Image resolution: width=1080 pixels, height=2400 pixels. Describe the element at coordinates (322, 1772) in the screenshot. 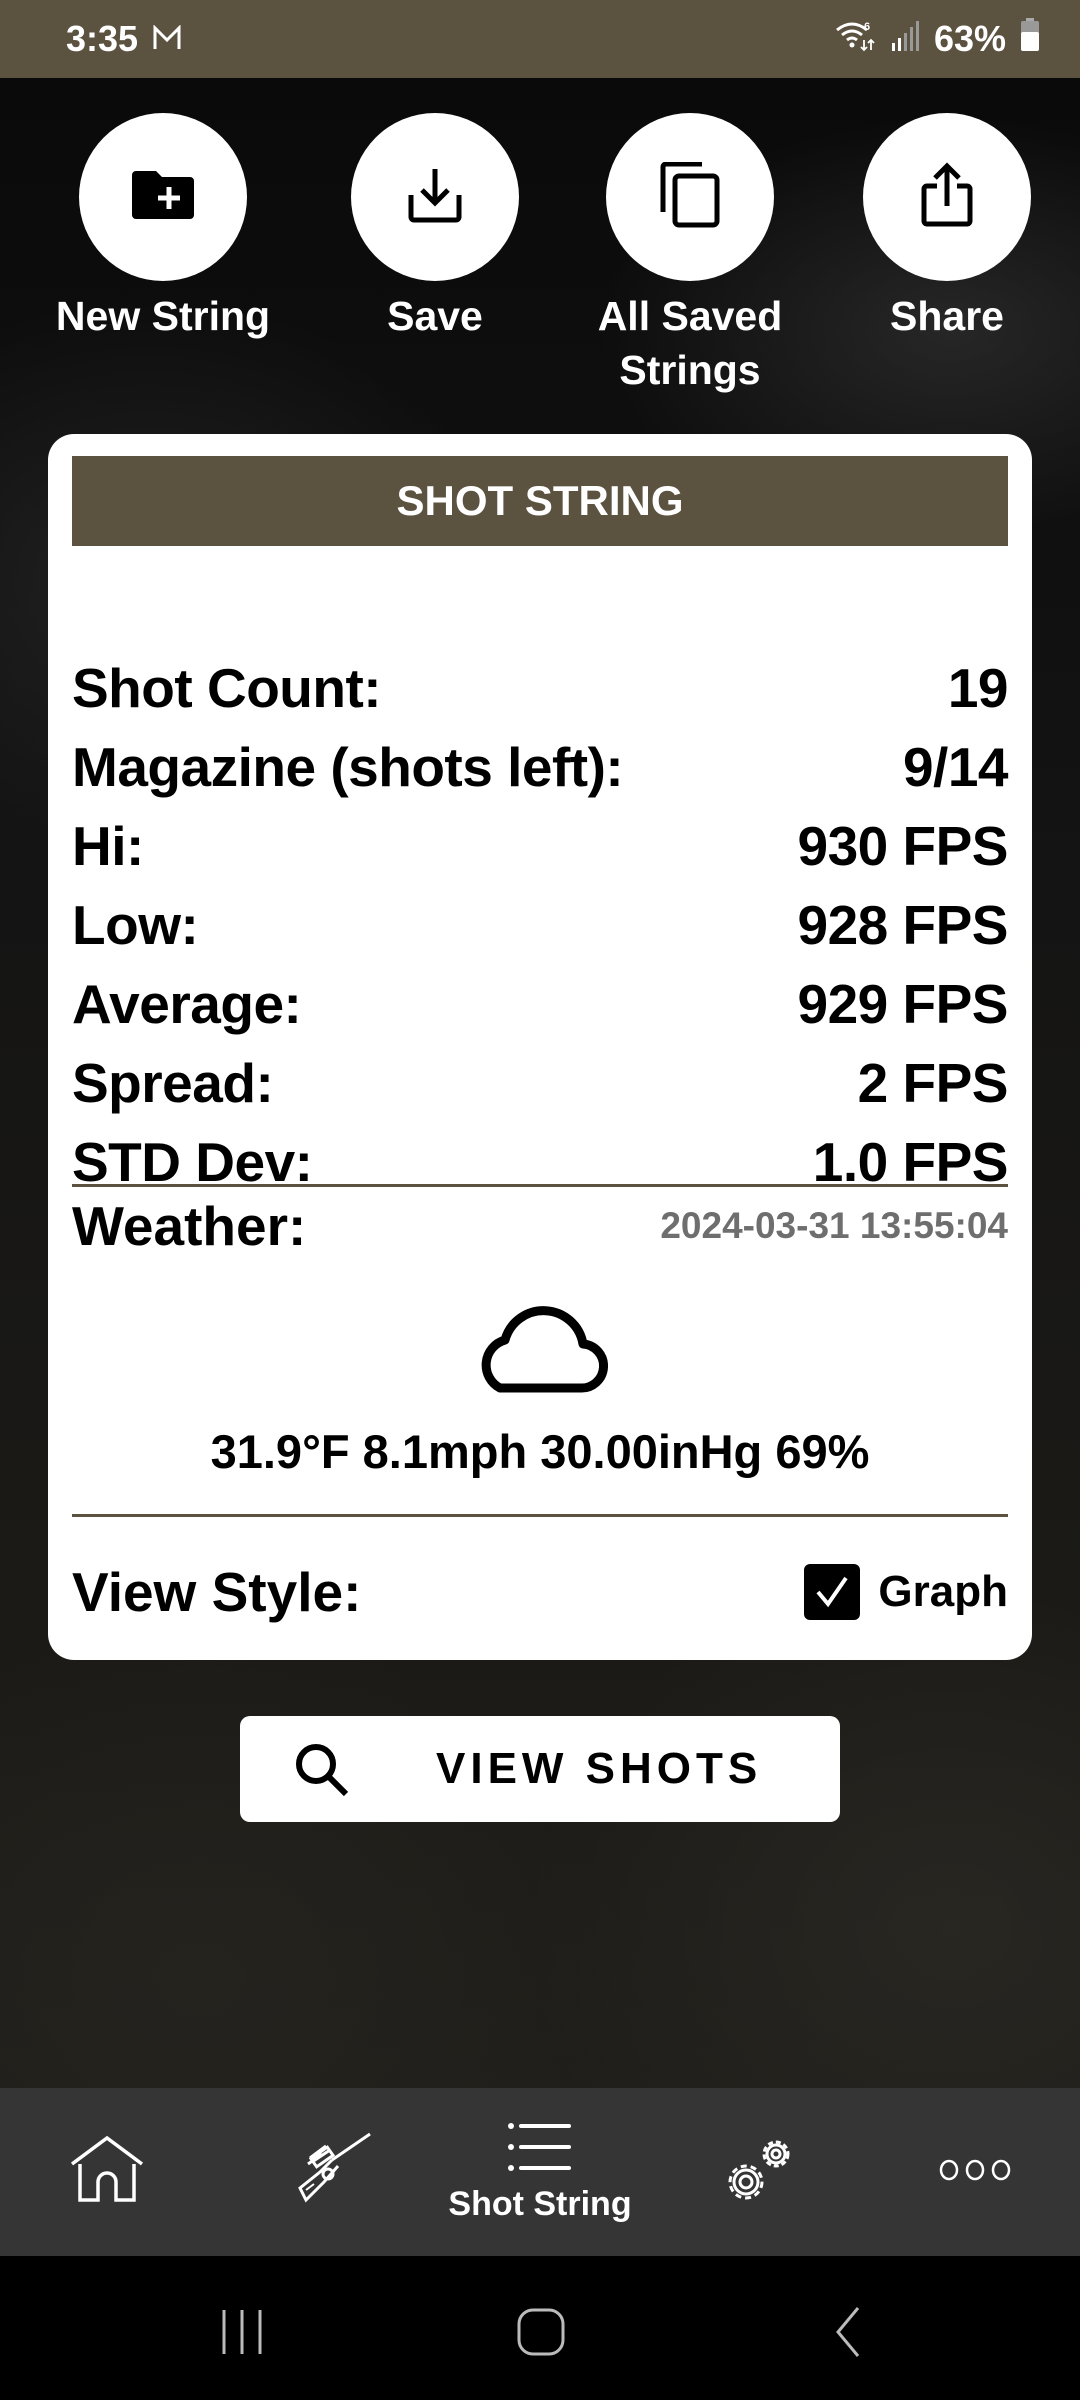

I see `search-icon` at that location.